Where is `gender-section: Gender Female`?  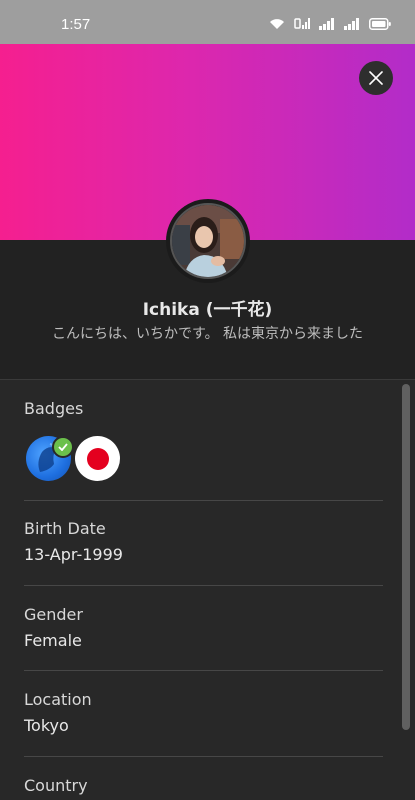 gender-section: Gender Female is located at coordinates (203, 627).